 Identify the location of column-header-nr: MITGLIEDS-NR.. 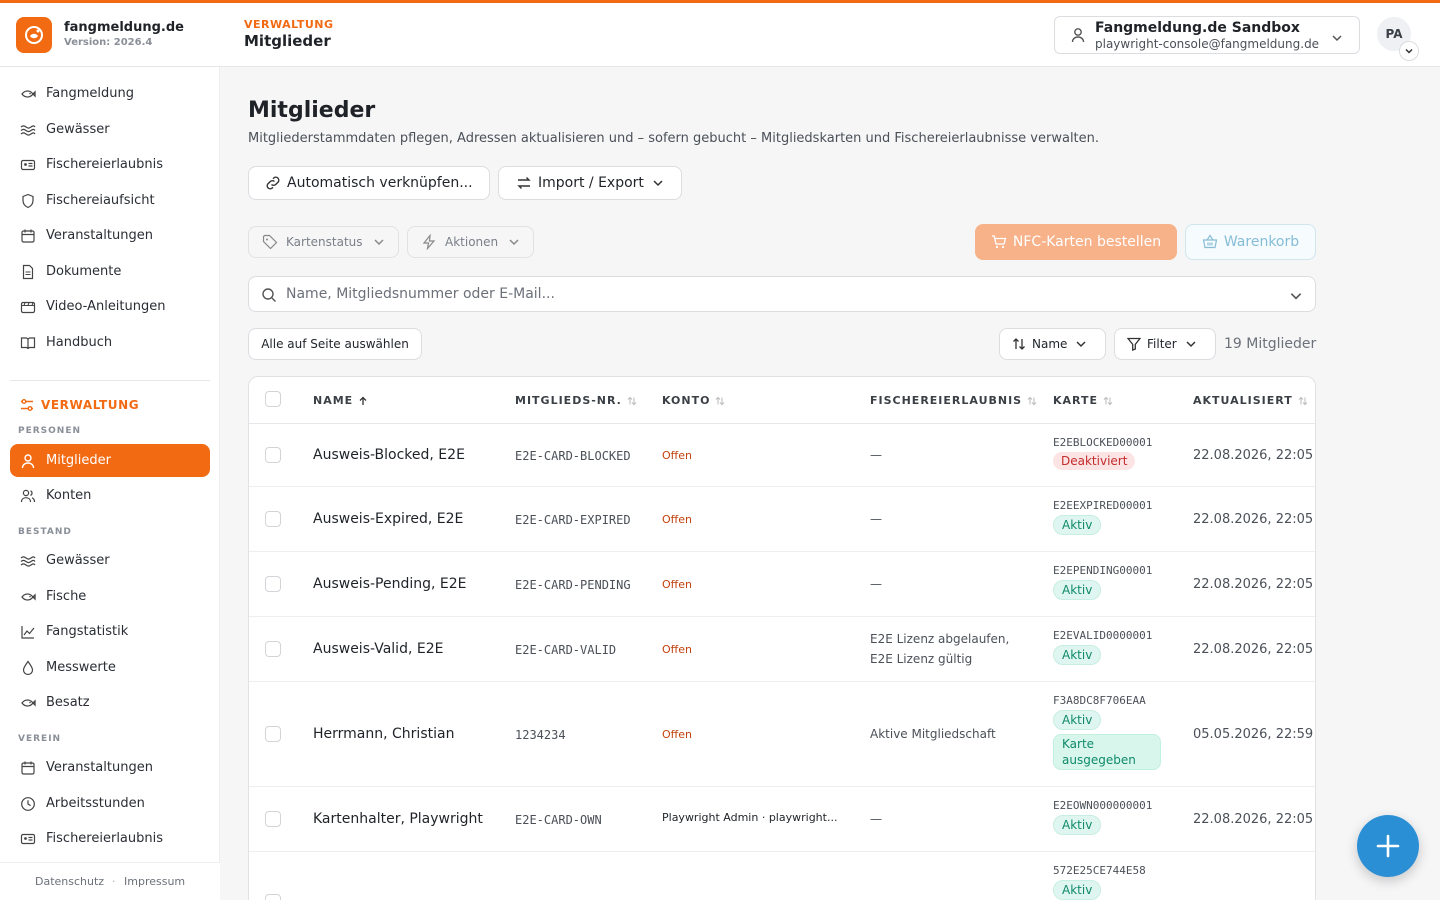
(576, 400).